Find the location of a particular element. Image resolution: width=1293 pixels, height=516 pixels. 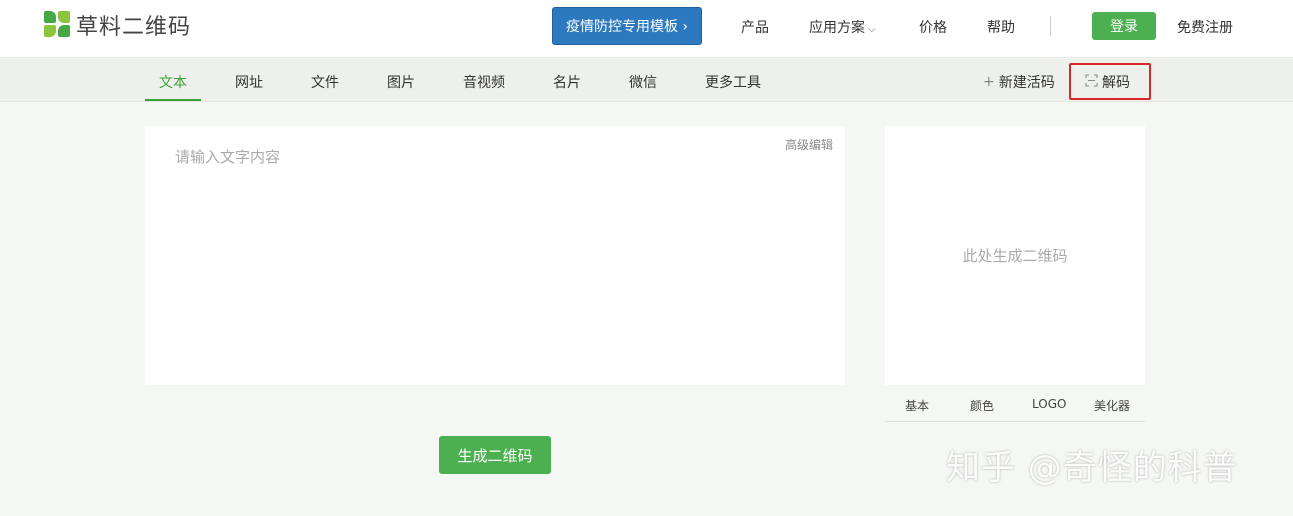

register-link: 免费注册 is located at coordinates (1205, 27).